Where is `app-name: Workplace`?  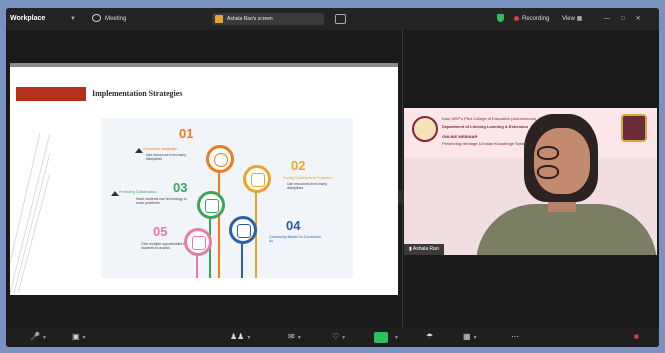
app-name: Workplace is located at coordinates (28, 18).